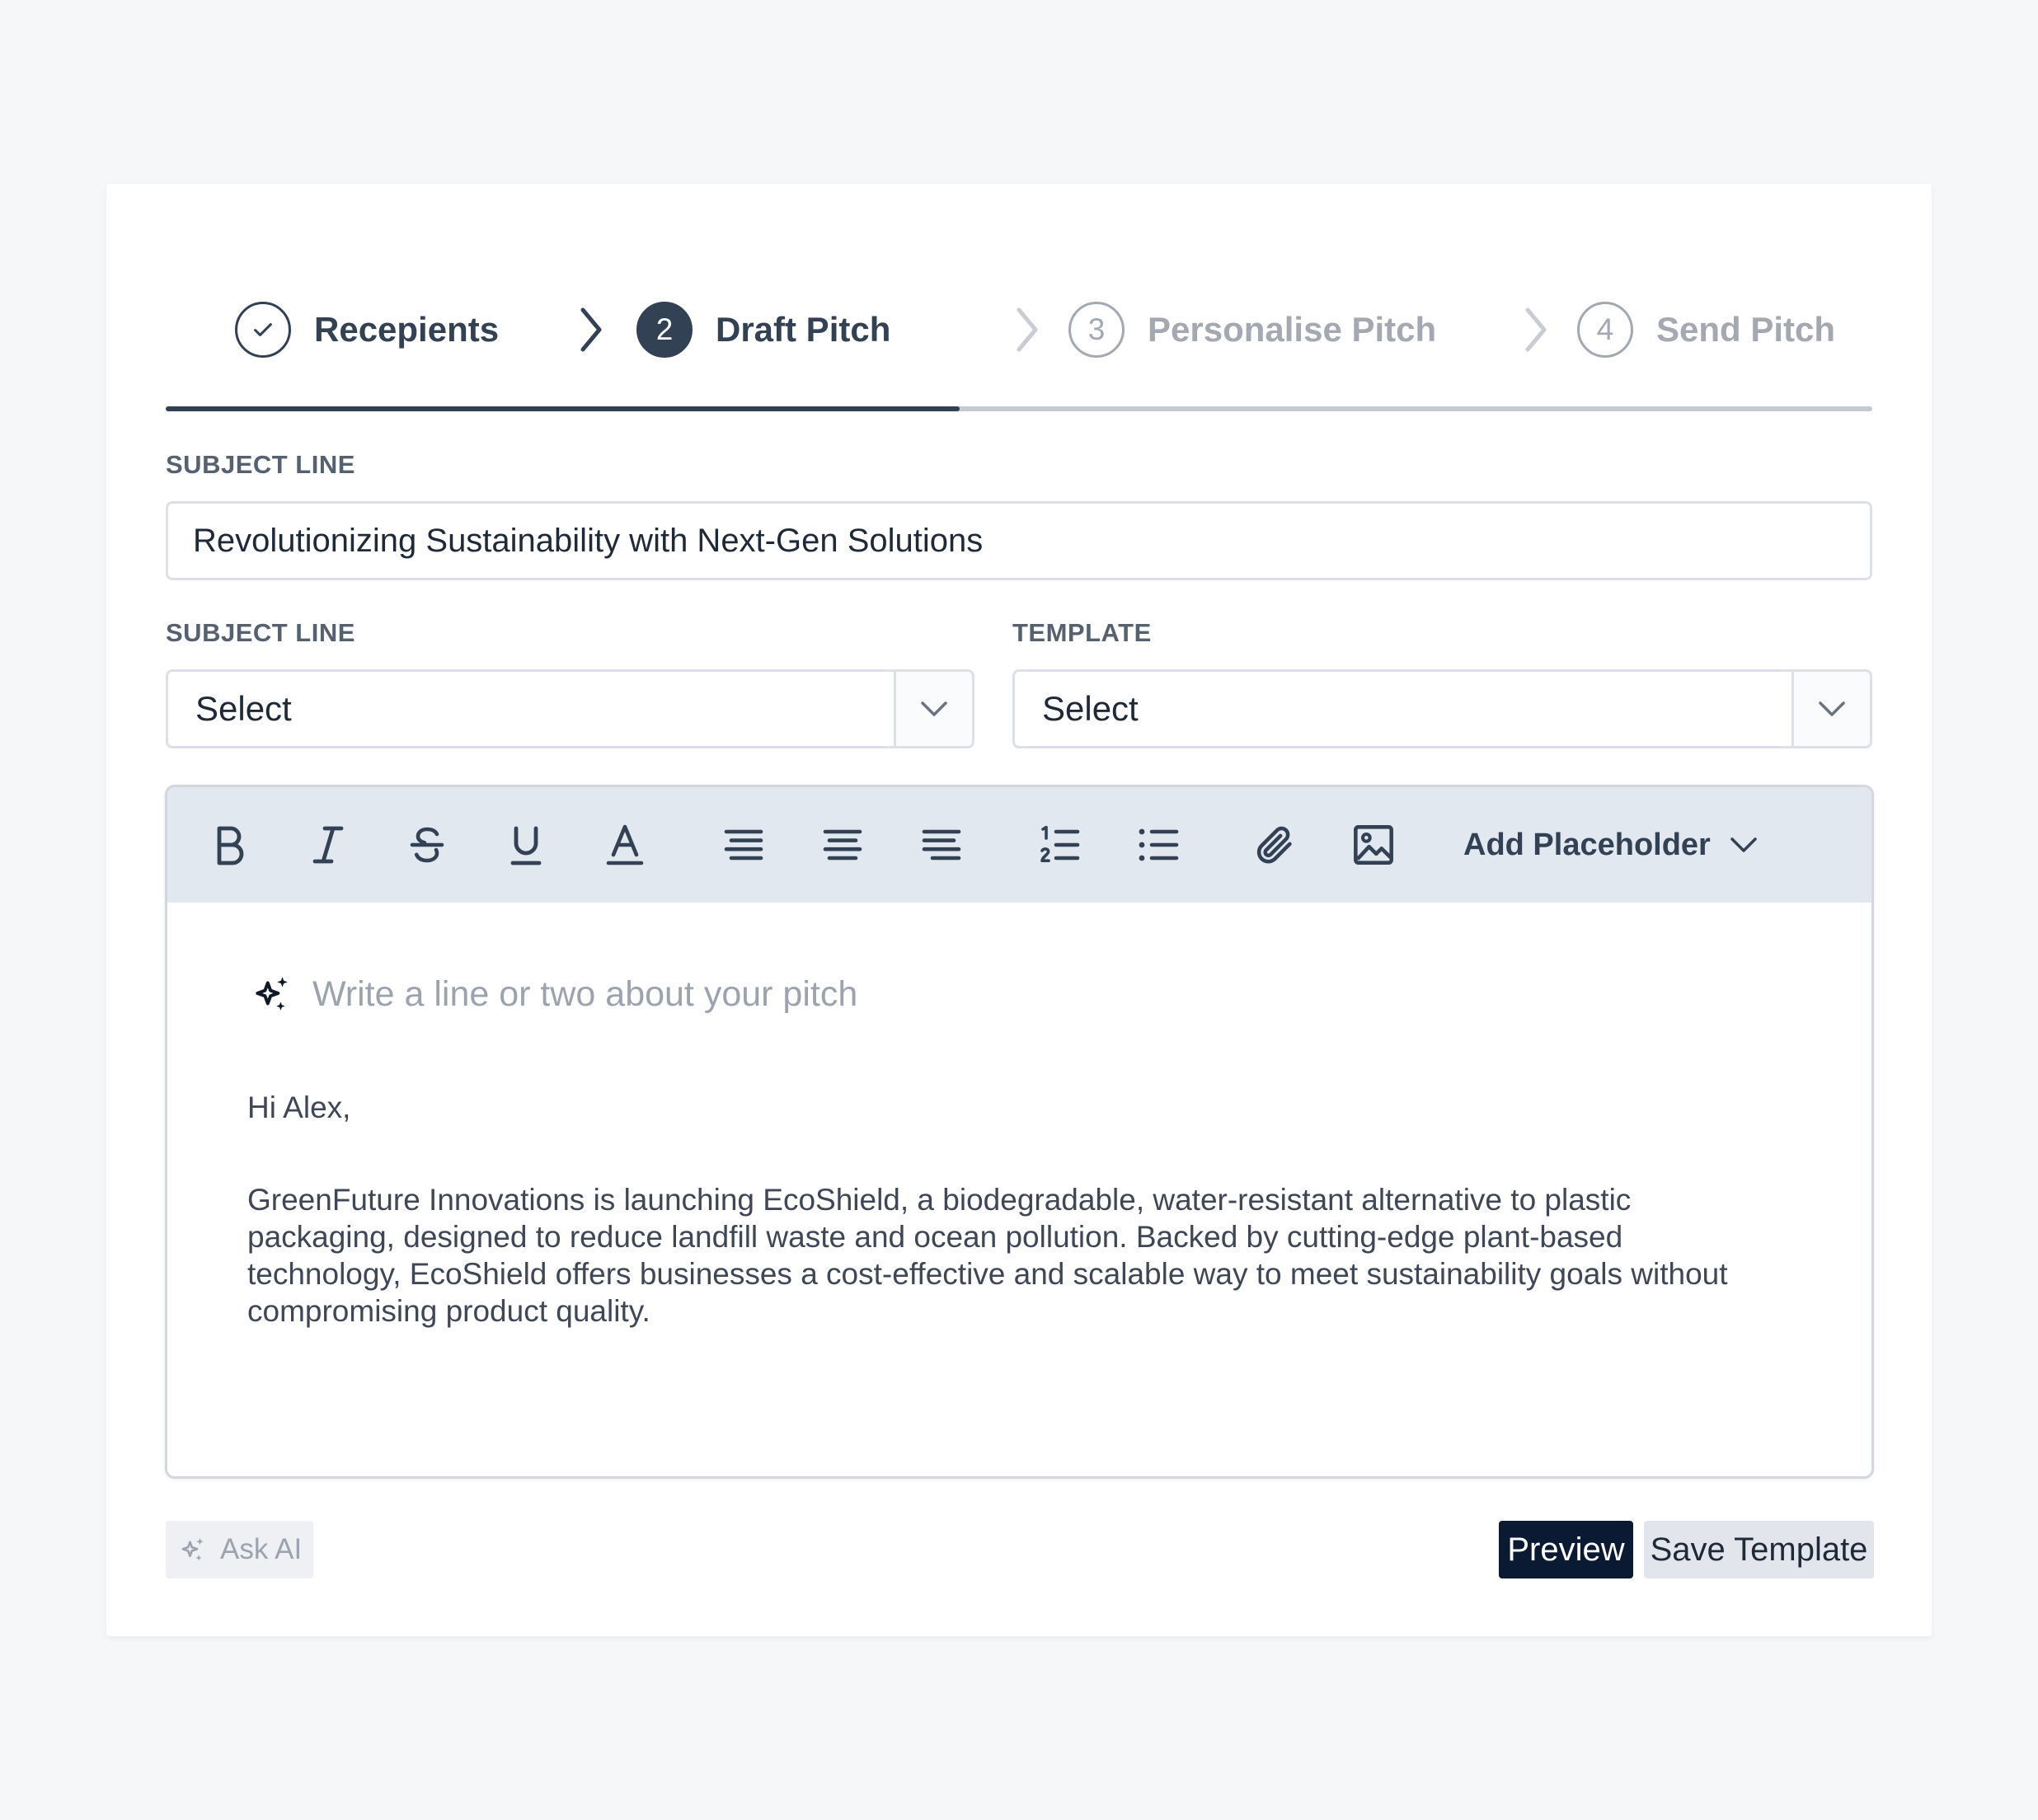 This screenshot has width=2038, height=1820. I want to click on underline-button, so click(526, 845).